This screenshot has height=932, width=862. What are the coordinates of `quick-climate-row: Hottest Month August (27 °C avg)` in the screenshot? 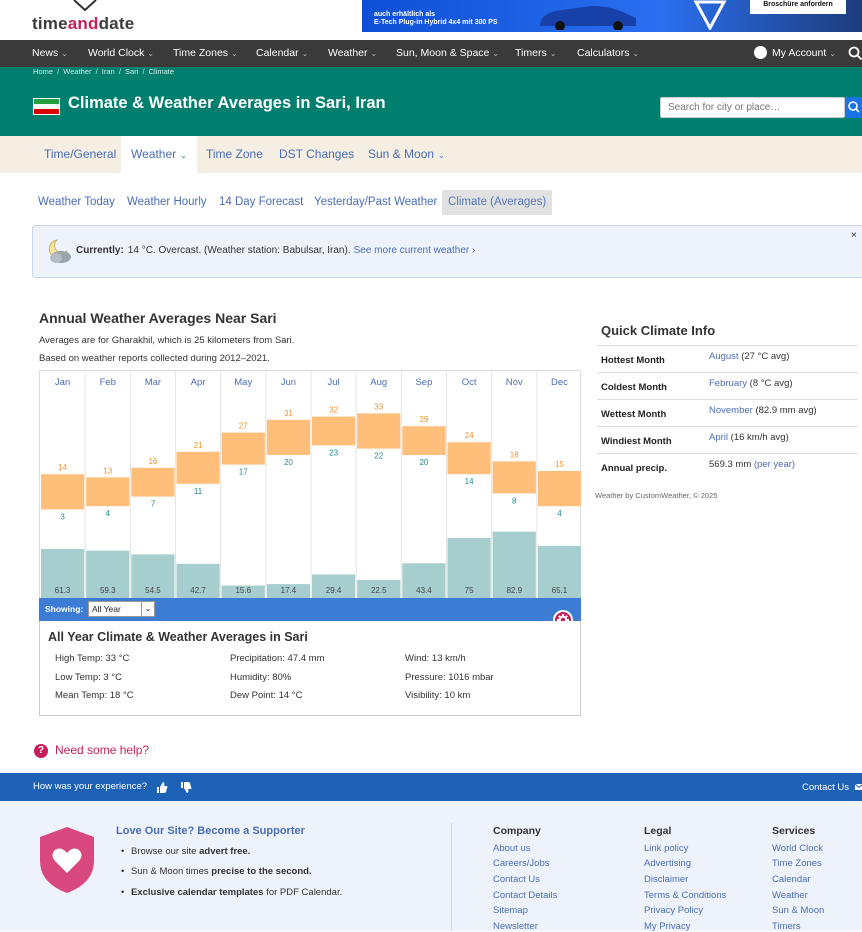 It's located at (727, 358).